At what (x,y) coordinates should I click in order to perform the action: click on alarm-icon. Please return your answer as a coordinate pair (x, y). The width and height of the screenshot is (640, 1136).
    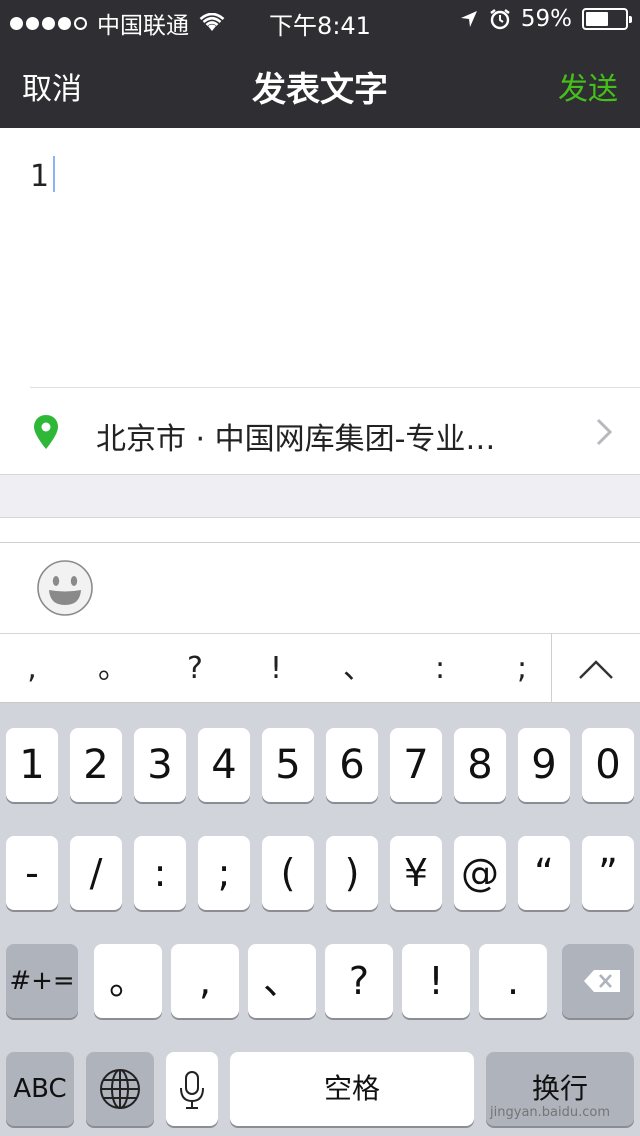
    Looking at the image, I should click on (500, 19).